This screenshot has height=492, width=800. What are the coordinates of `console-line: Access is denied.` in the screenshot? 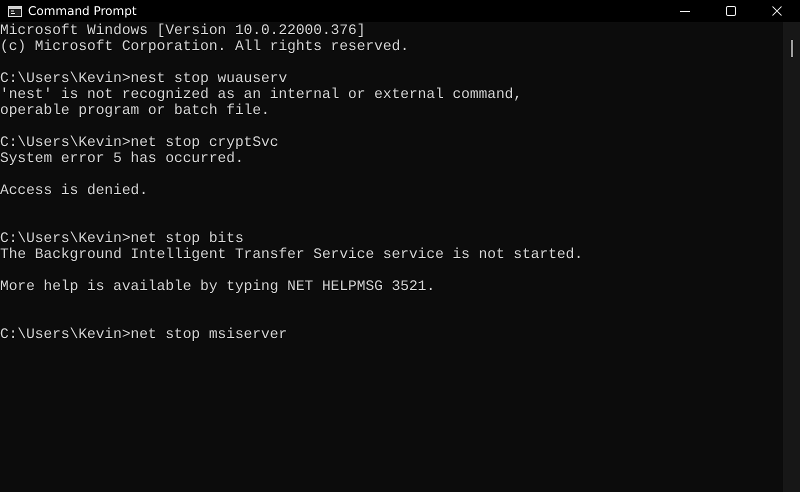 It's located at (74, 191).